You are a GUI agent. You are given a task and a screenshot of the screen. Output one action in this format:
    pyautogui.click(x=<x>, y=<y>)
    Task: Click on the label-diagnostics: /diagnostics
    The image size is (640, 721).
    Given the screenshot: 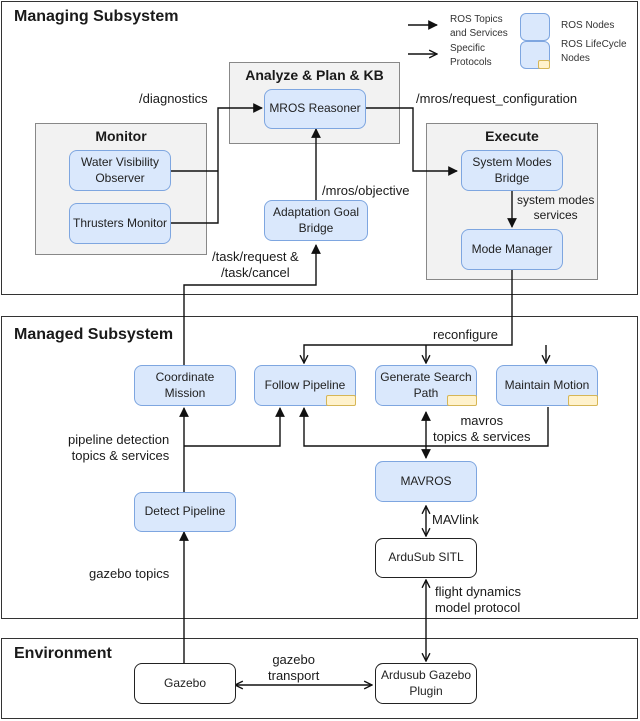 What is the action you would take?
    pyautogui.click(x=173, y=98)
    